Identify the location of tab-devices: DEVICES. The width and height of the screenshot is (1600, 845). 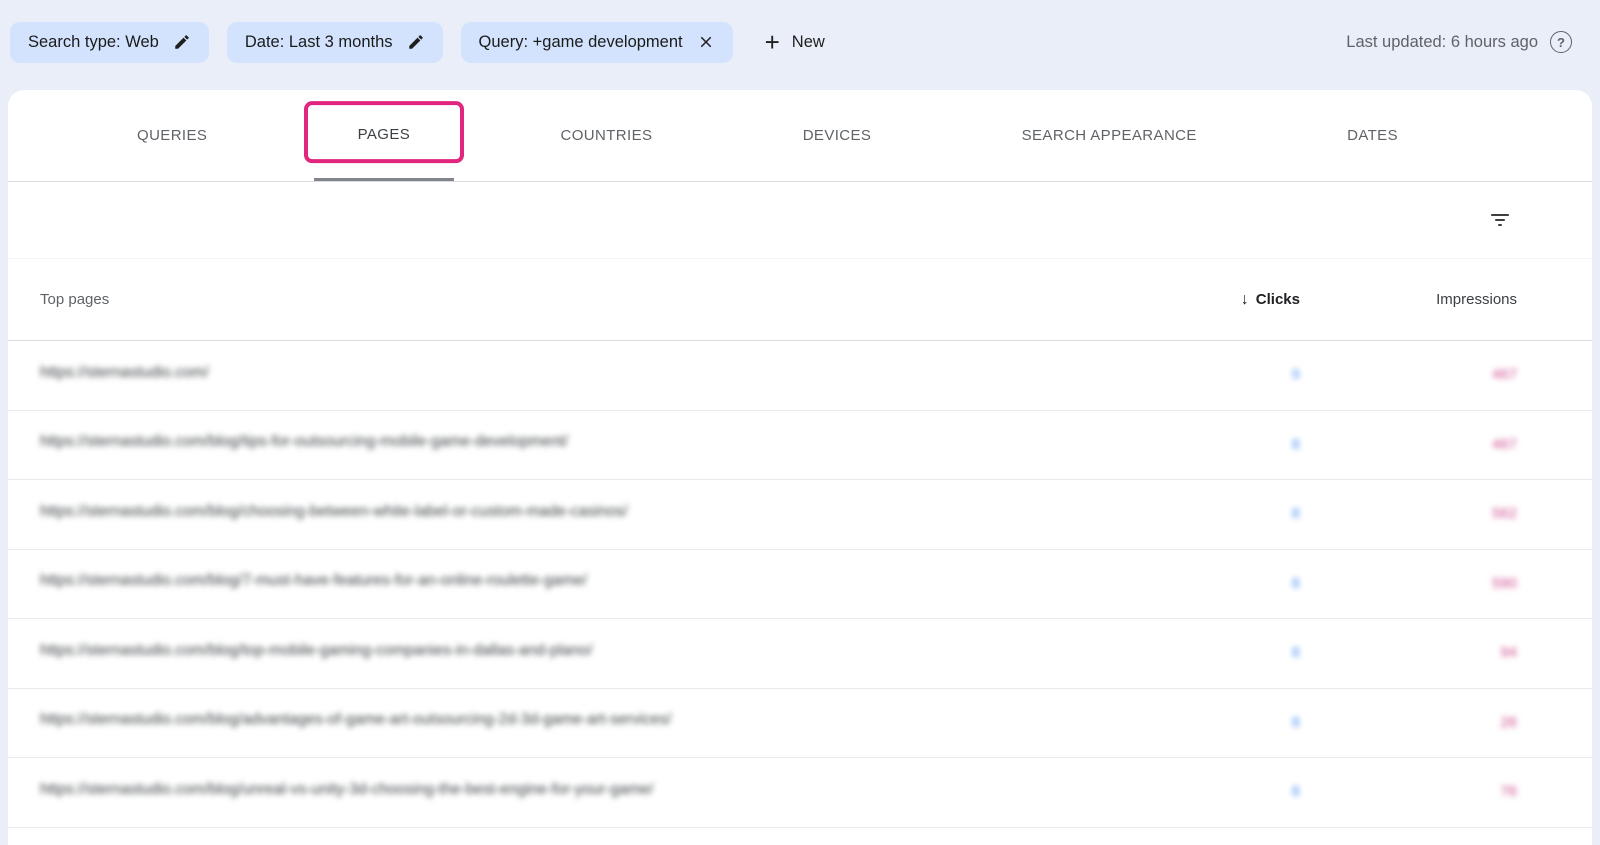
(837, 135).